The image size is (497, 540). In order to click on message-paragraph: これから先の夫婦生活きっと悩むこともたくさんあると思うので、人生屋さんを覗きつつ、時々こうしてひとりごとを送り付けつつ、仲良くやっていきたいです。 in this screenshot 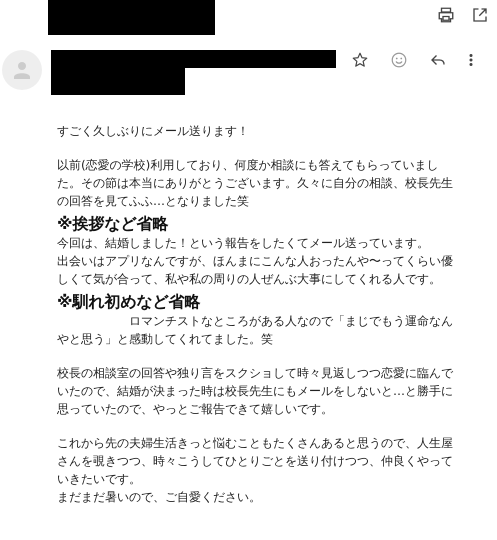, I will do `click(255, 461)`.